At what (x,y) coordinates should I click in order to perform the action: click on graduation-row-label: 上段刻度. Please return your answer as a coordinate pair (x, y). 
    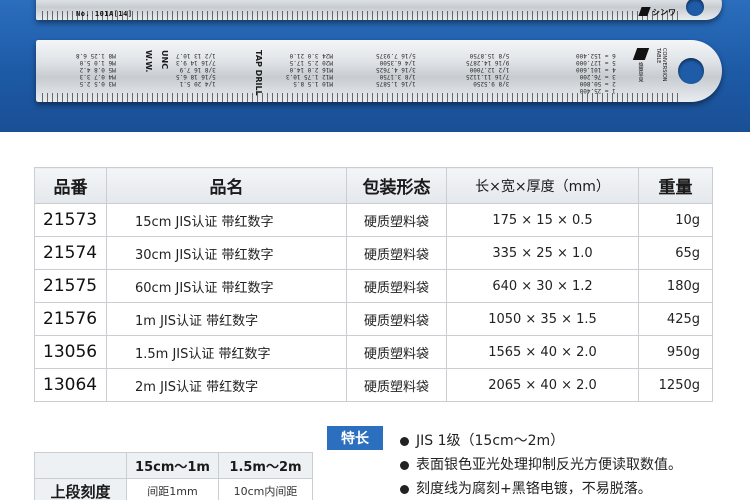
    Looking at the image, I should click on (80, 489).